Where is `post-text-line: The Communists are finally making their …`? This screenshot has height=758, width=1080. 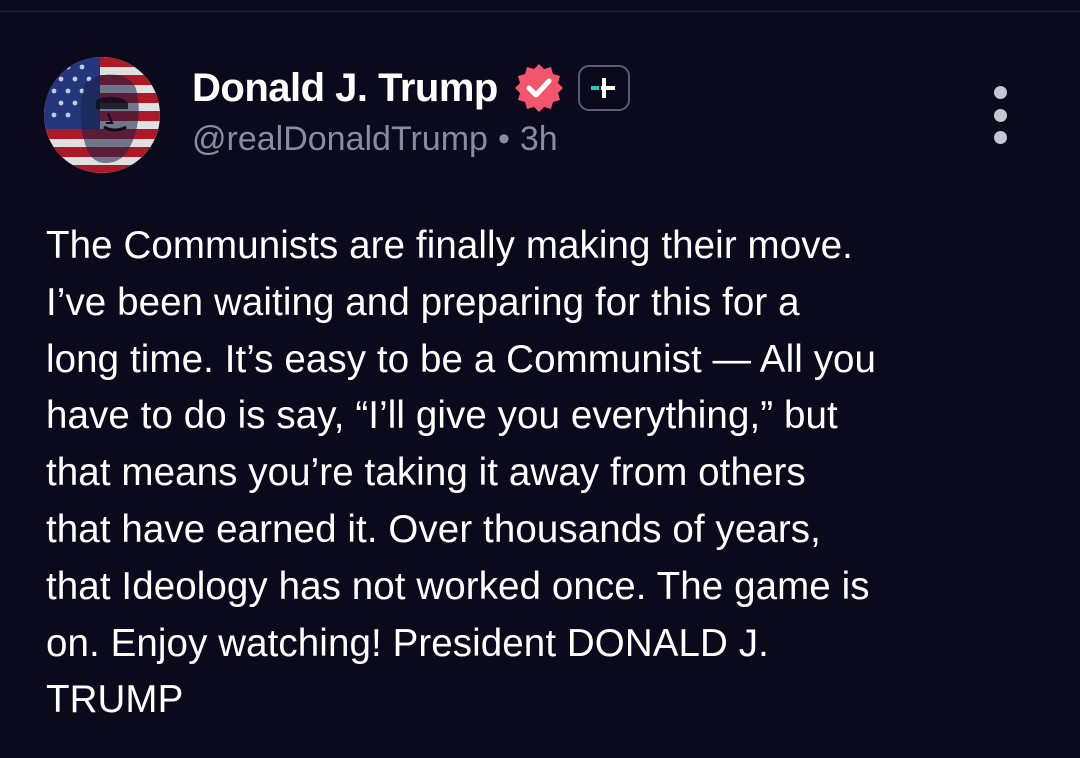 post-text-line: The Communists are finally making their … is located at coordinates (449, 245).